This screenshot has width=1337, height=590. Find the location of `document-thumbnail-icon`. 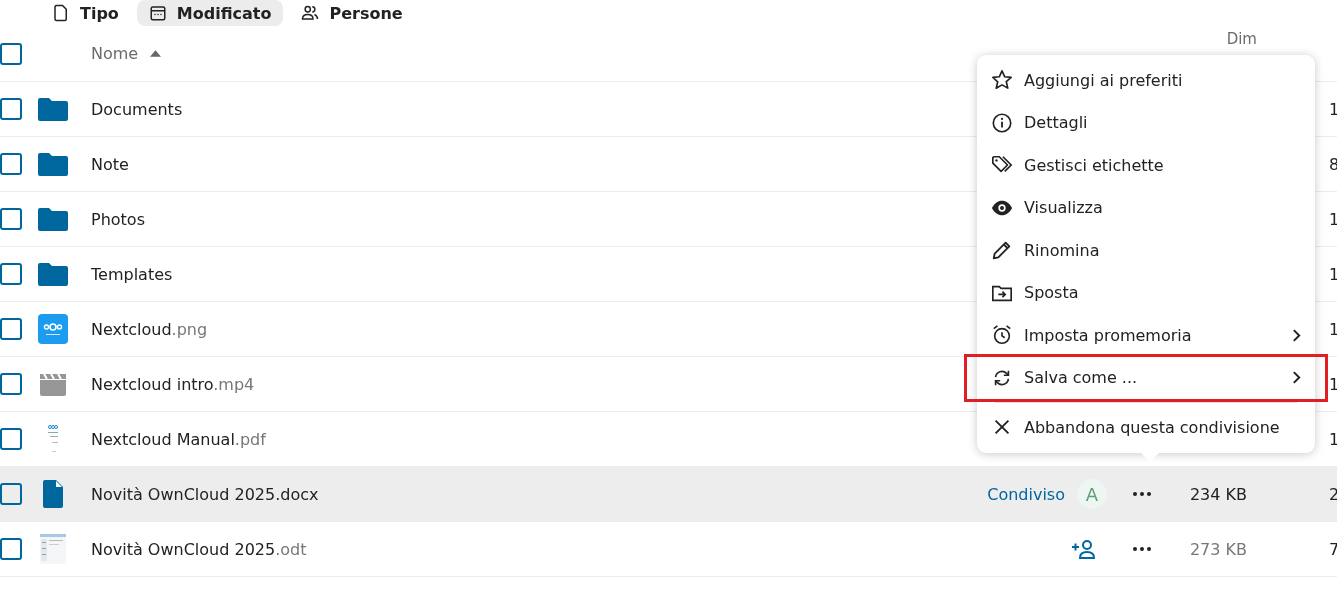

document-thumbnail-icon is located at coordinates (53, 549).